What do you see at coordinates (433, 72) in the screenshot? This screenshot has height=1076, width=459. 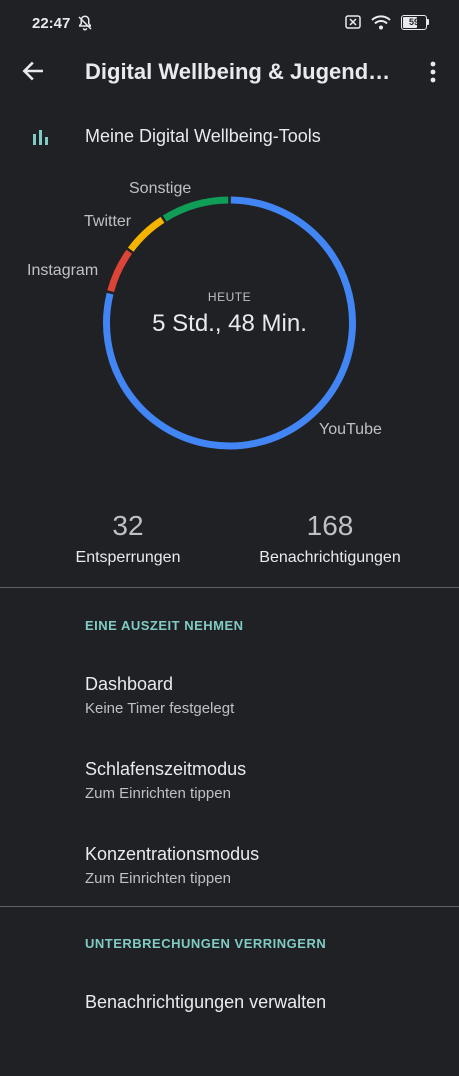 I see `more-options-icon` at bounding box center [433, 72].